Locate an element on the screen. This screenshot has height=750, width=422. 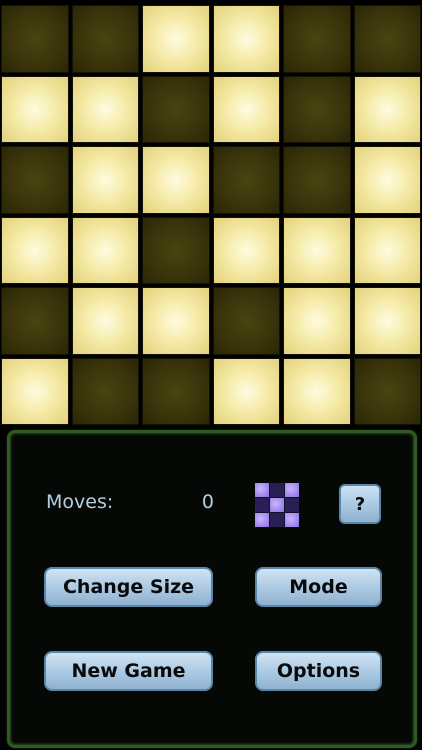
board-cell-r4-c1 is located at coordinates (35, 250).